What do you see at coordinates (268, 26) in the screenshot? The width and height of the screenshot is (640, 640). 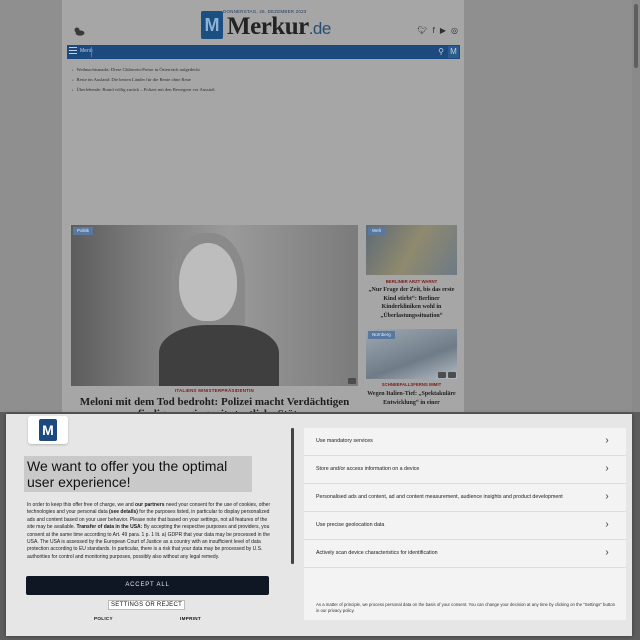 I see `logo-name: Merkur` at bounding box center [268, 26].